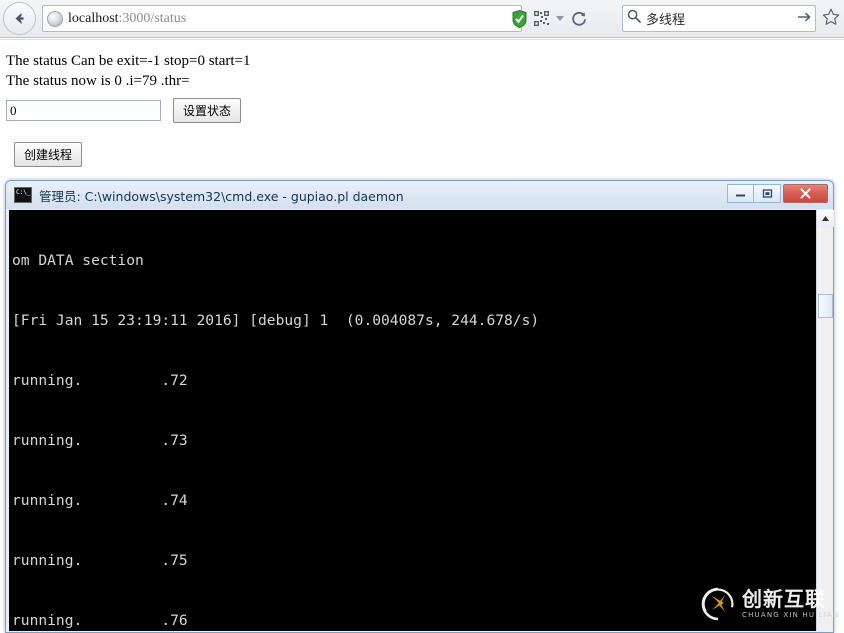 The image size is (844, 633). Describe the element at coordinates (78, 260) in the screenshot. I see `console-line: om DATA section` at that location.